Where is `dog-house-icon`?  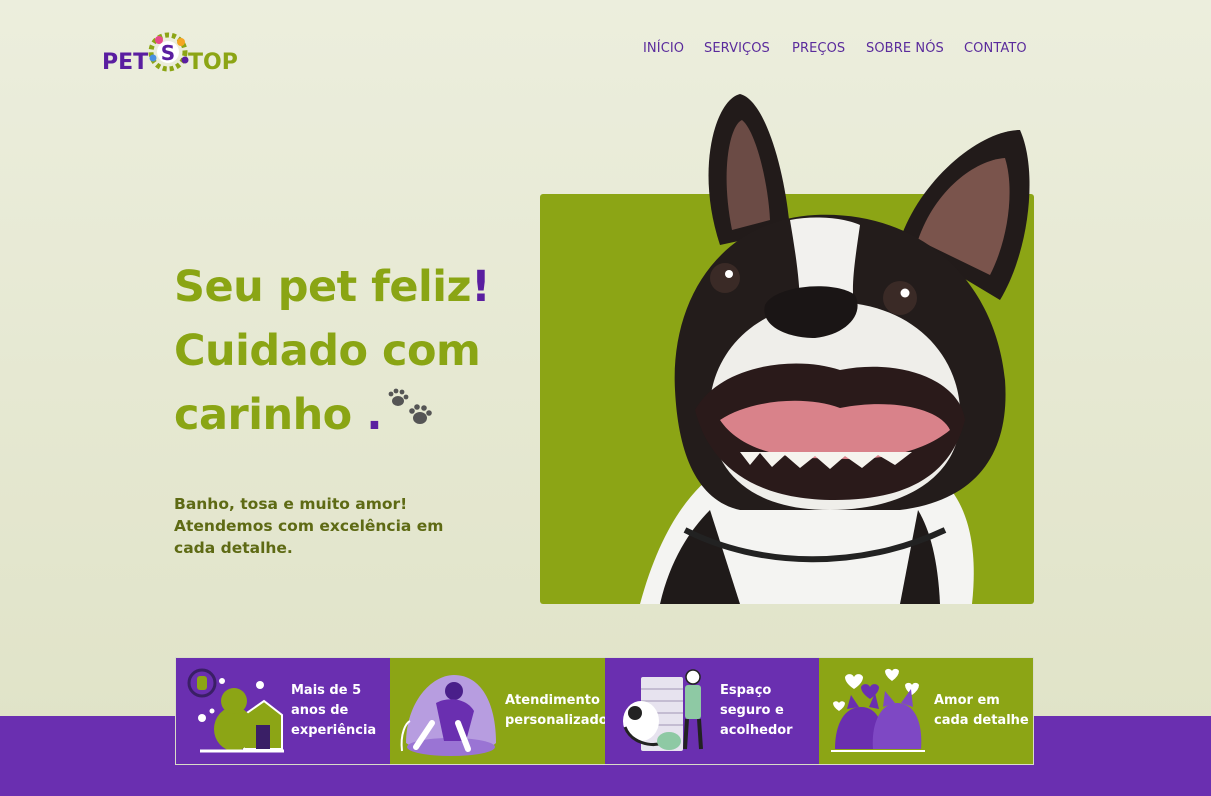 dog-house-icon is located at coordinates (234, 711).